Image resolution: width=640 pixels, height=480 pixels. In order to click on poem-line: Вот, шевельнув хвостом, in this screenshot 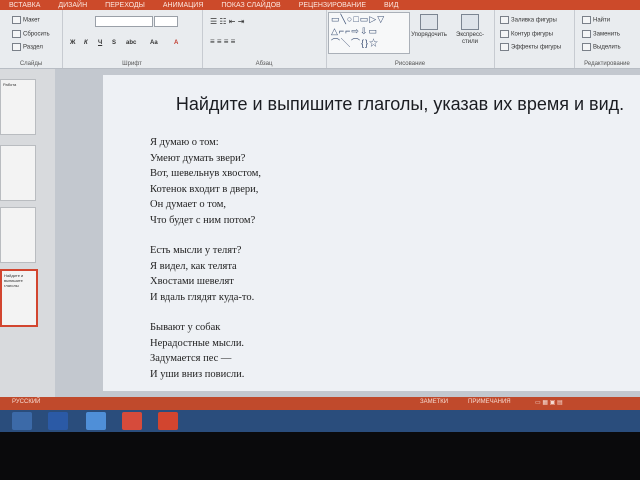, I will do `click(206, 173)`.